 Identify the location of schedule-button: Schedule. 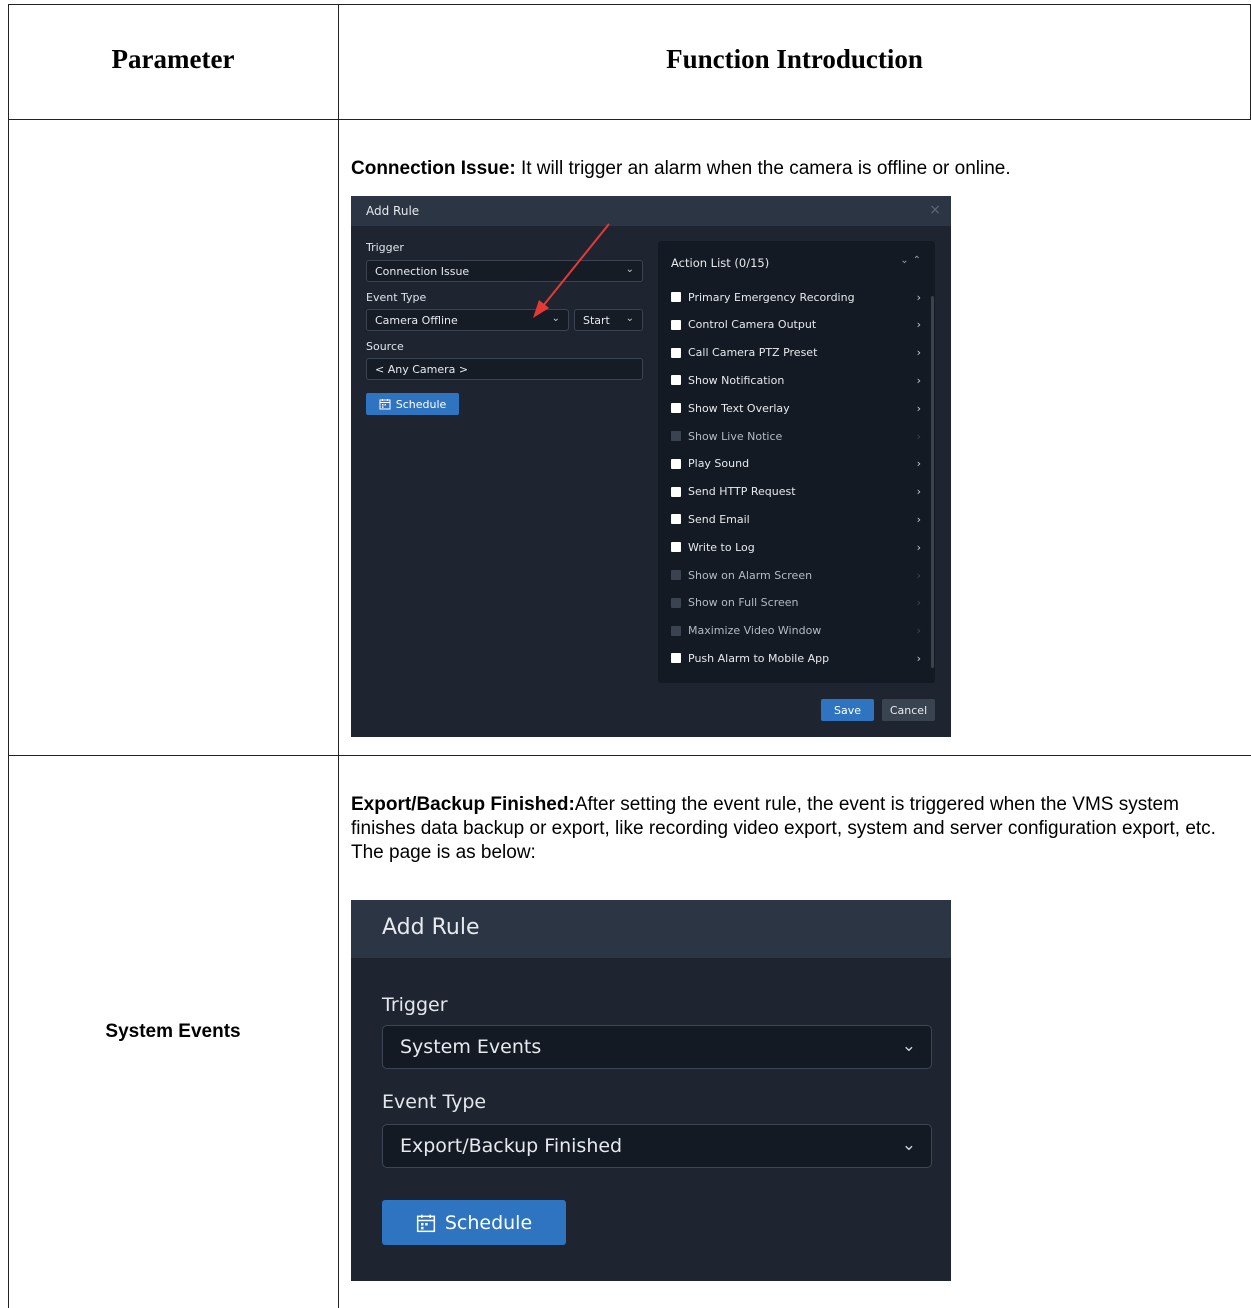
(474, 1222).